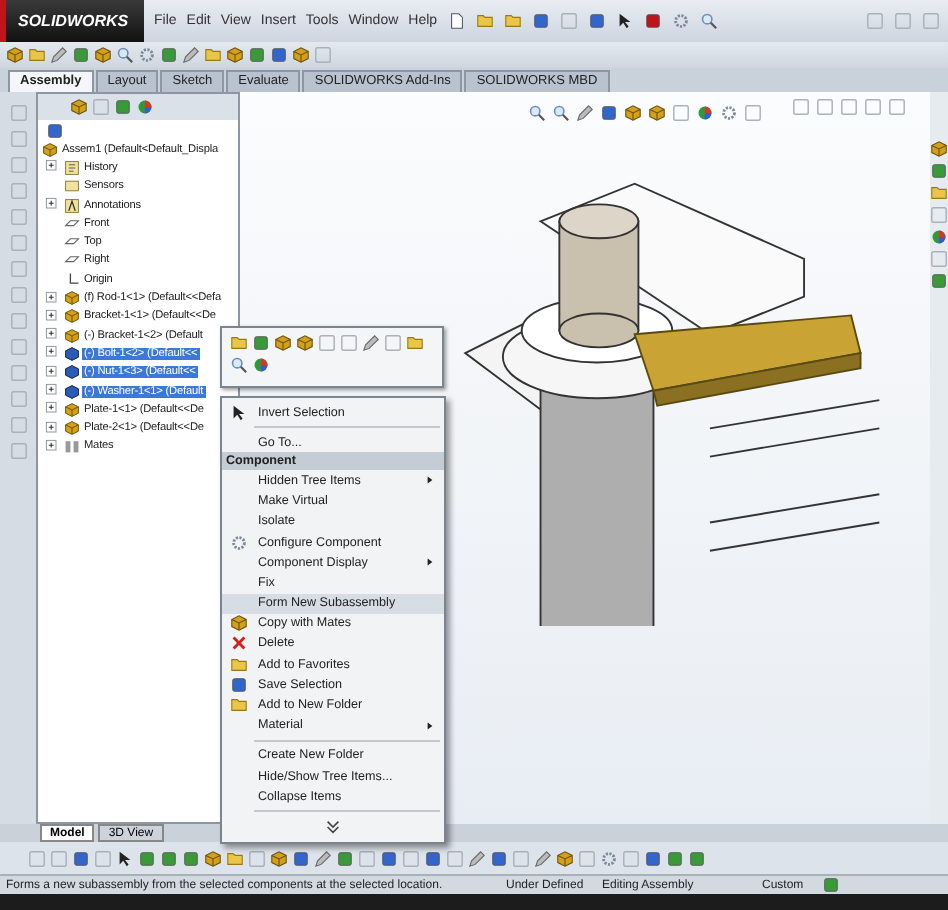  Describe the element at coordinates (79, 107) in the screenshot. I see `feature-tree-icon` at that location.